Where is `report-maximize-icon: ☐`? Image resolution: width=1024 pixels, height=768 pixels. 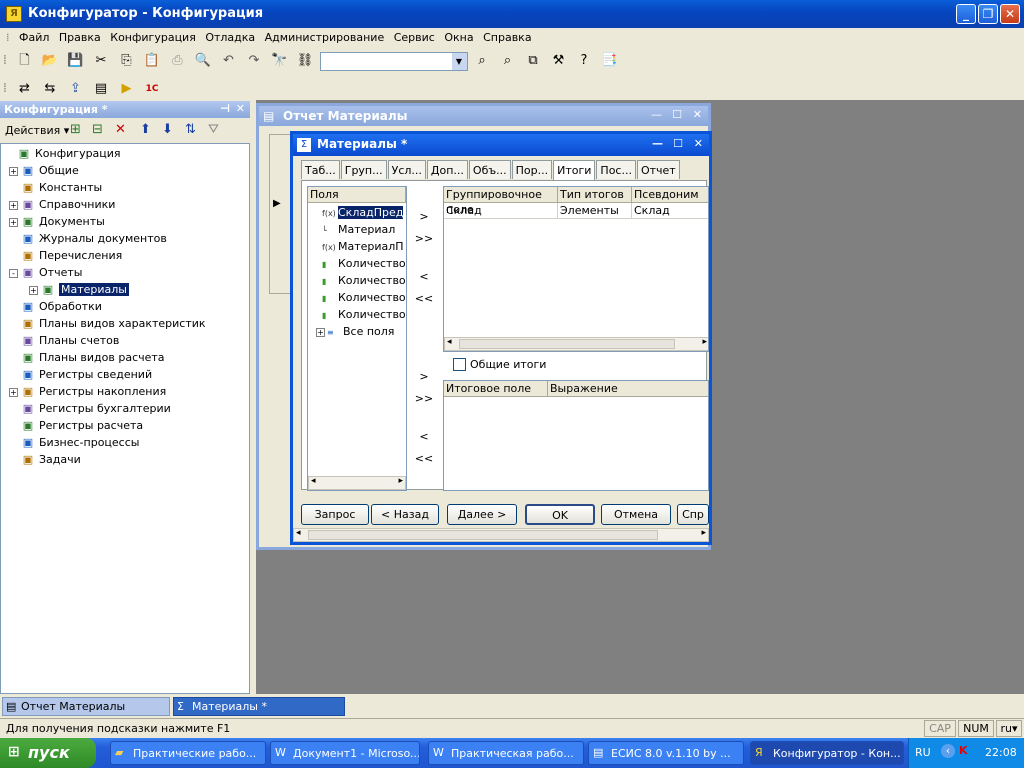
report-maximize-icon: ☐ is located at coordinates (677, 114).